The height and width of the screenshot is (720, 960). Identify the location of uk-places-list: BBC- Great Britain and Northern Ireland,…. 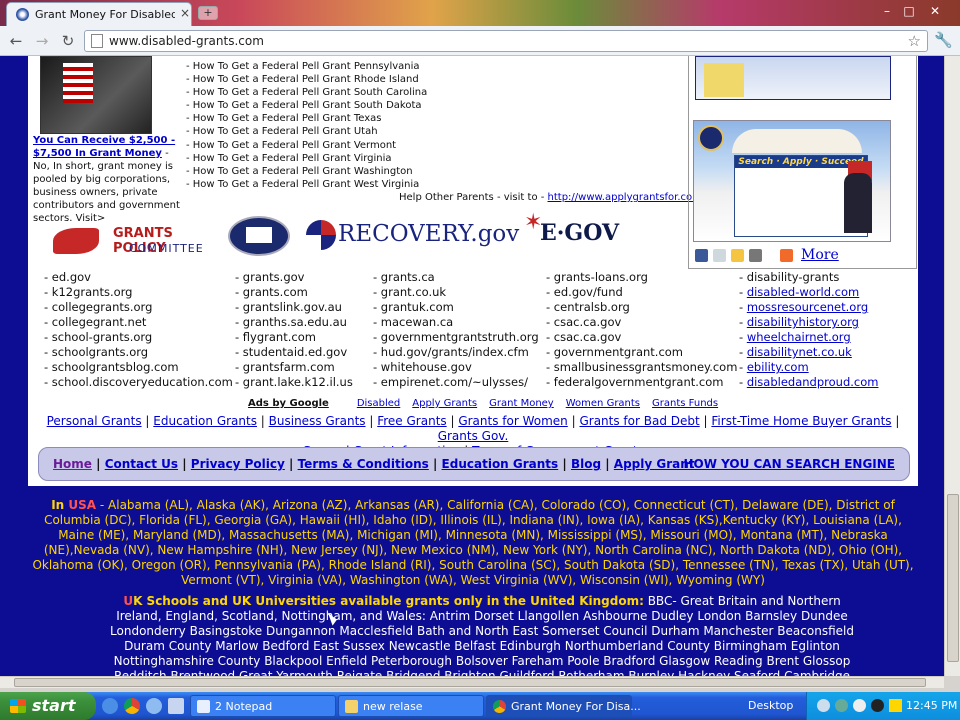
(482, 641).